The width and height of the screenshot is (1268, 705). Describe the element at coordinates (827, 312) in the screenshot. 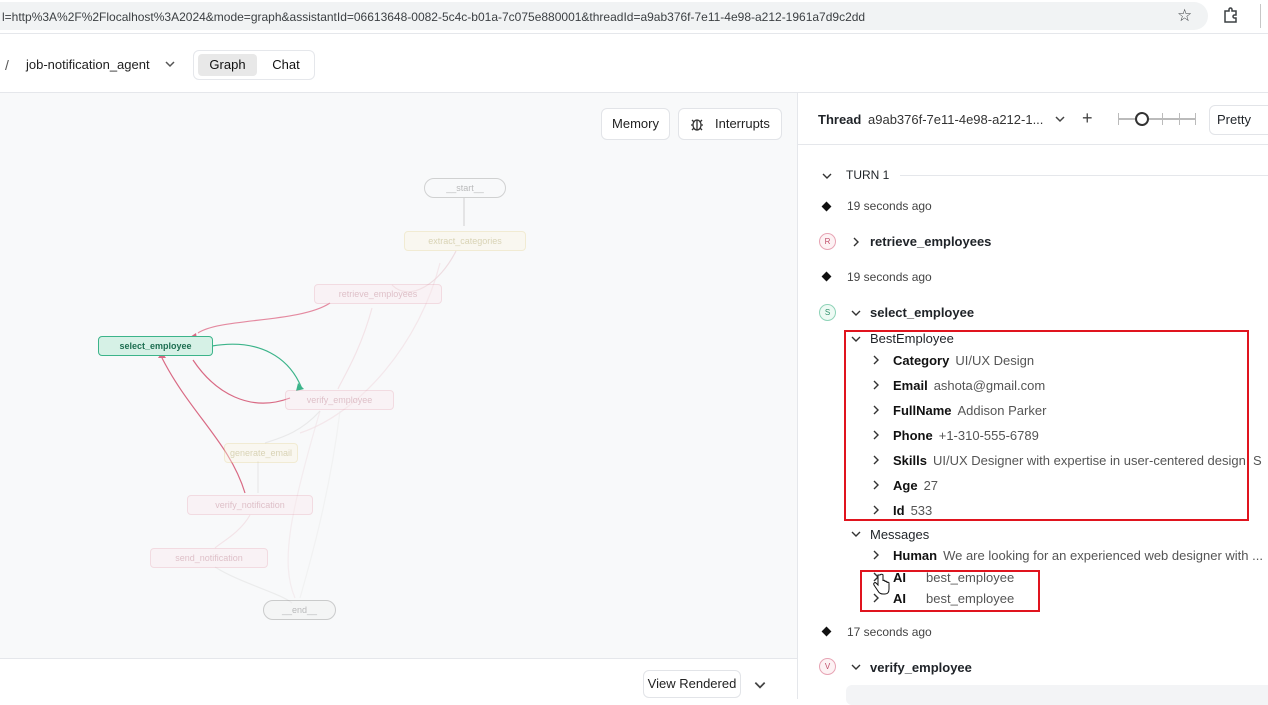

I see `node-badge-s: S` at that location.